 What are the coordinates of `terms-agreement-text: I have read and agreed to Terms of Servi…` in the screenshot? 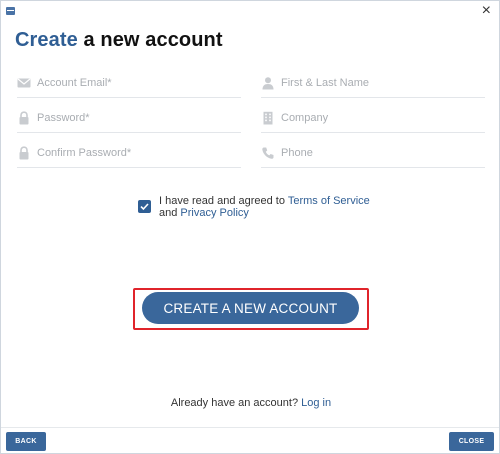 It's located at (269, 207).